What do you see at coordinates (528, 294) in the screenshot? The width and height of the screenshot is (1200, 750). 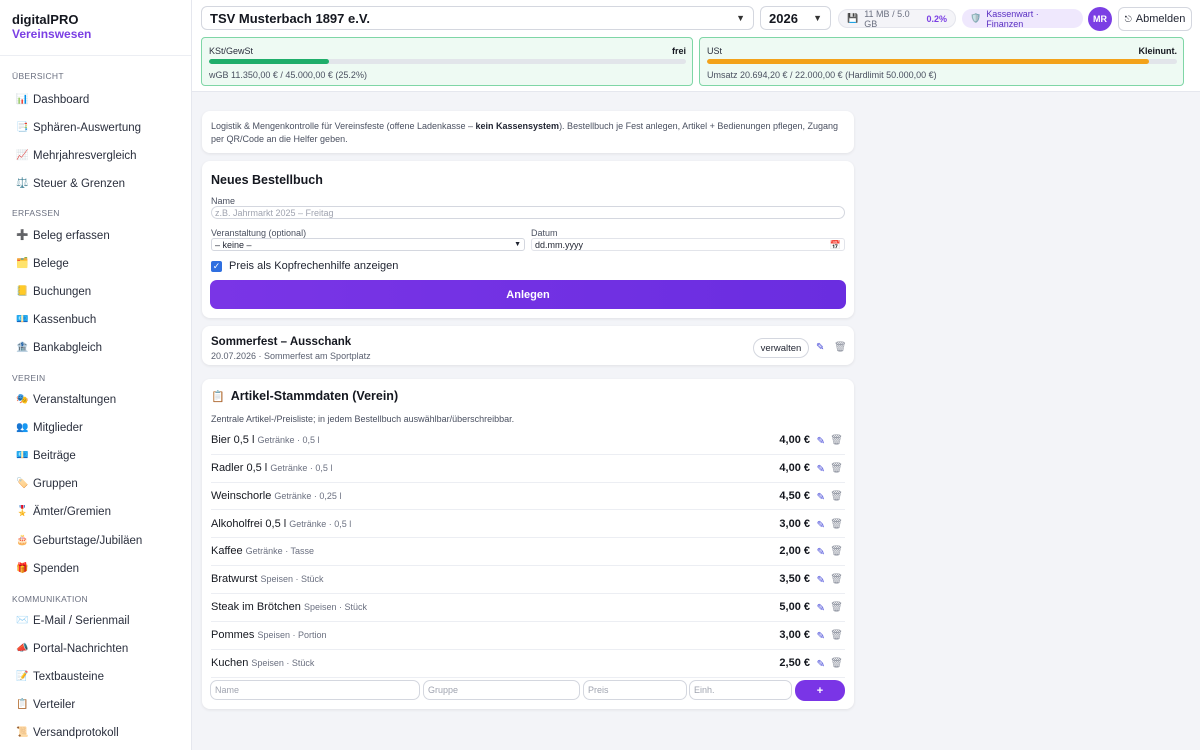 I see `create-button: Anlegen` at bounding box center [528, 294].